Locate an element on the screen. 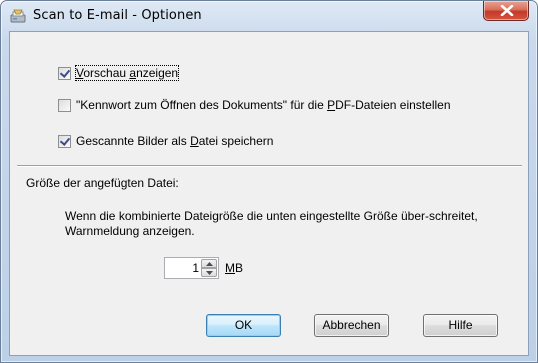  cancel-button: Abbrechen is located at coordinates (351, 325).